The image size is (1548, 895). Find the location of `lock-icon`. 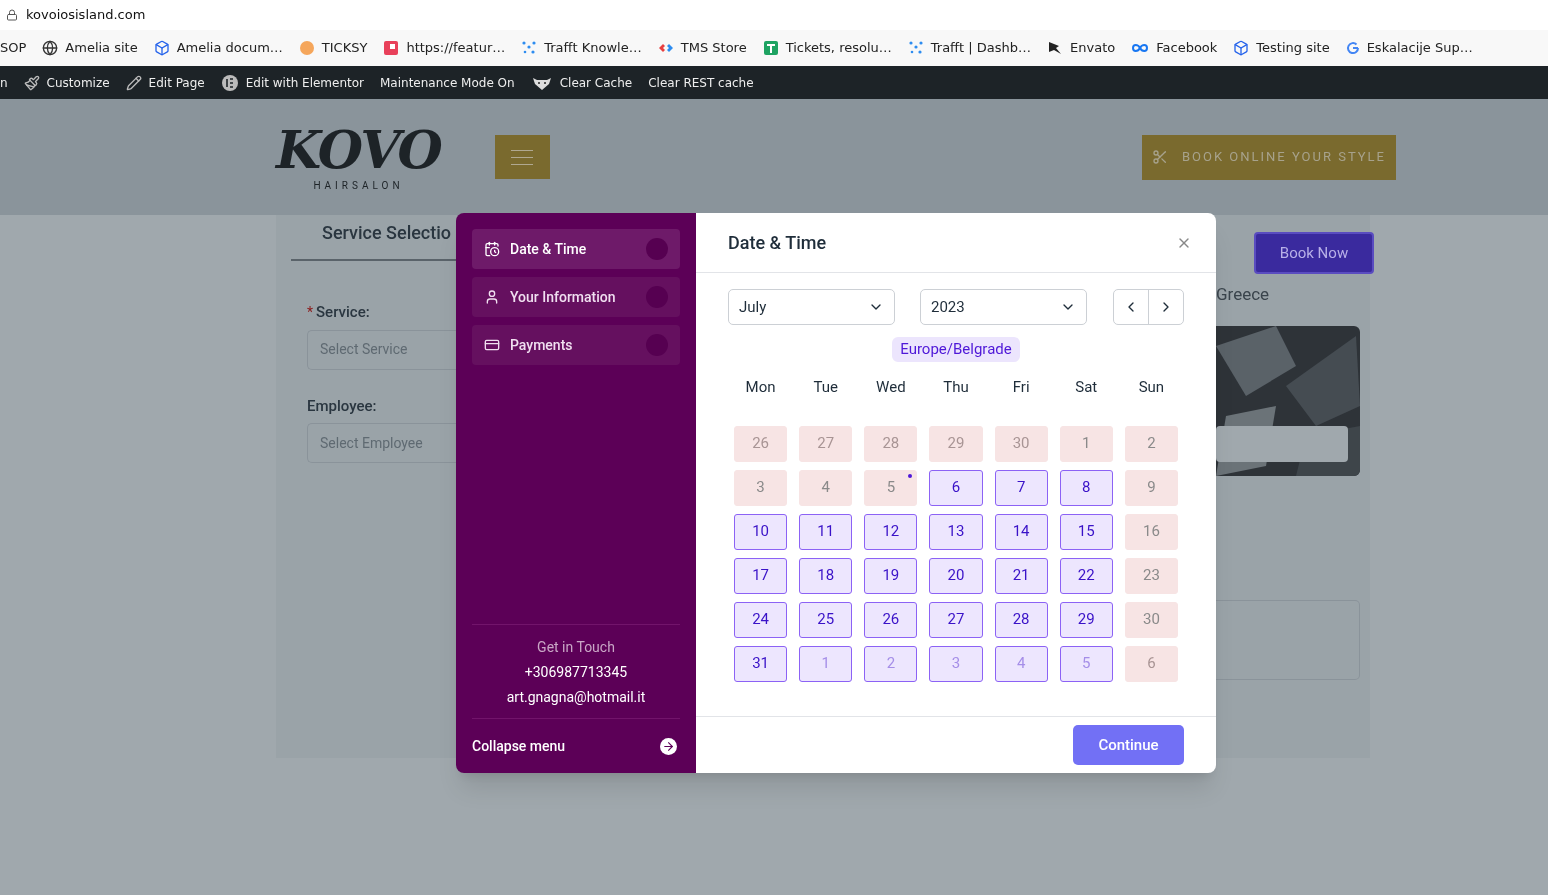

lock-icon is located at coordinates (12, 15).